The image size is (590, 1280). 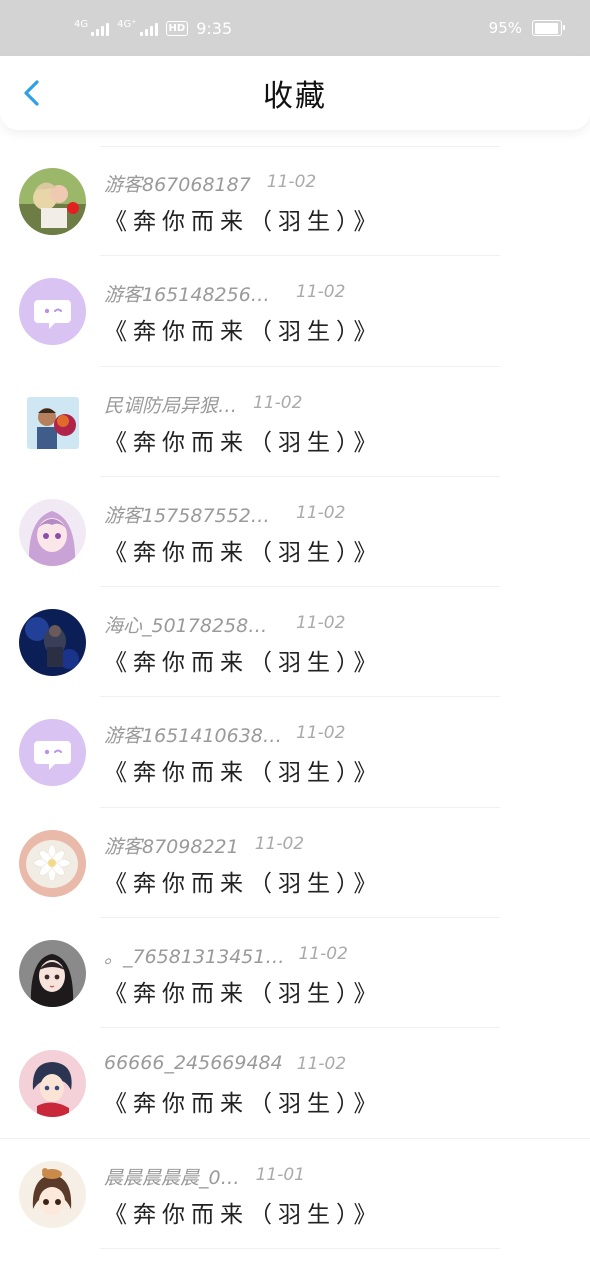 I want to click on status-left: 4G 4G⁺ HD 9:35, so click(x=153, y=28).